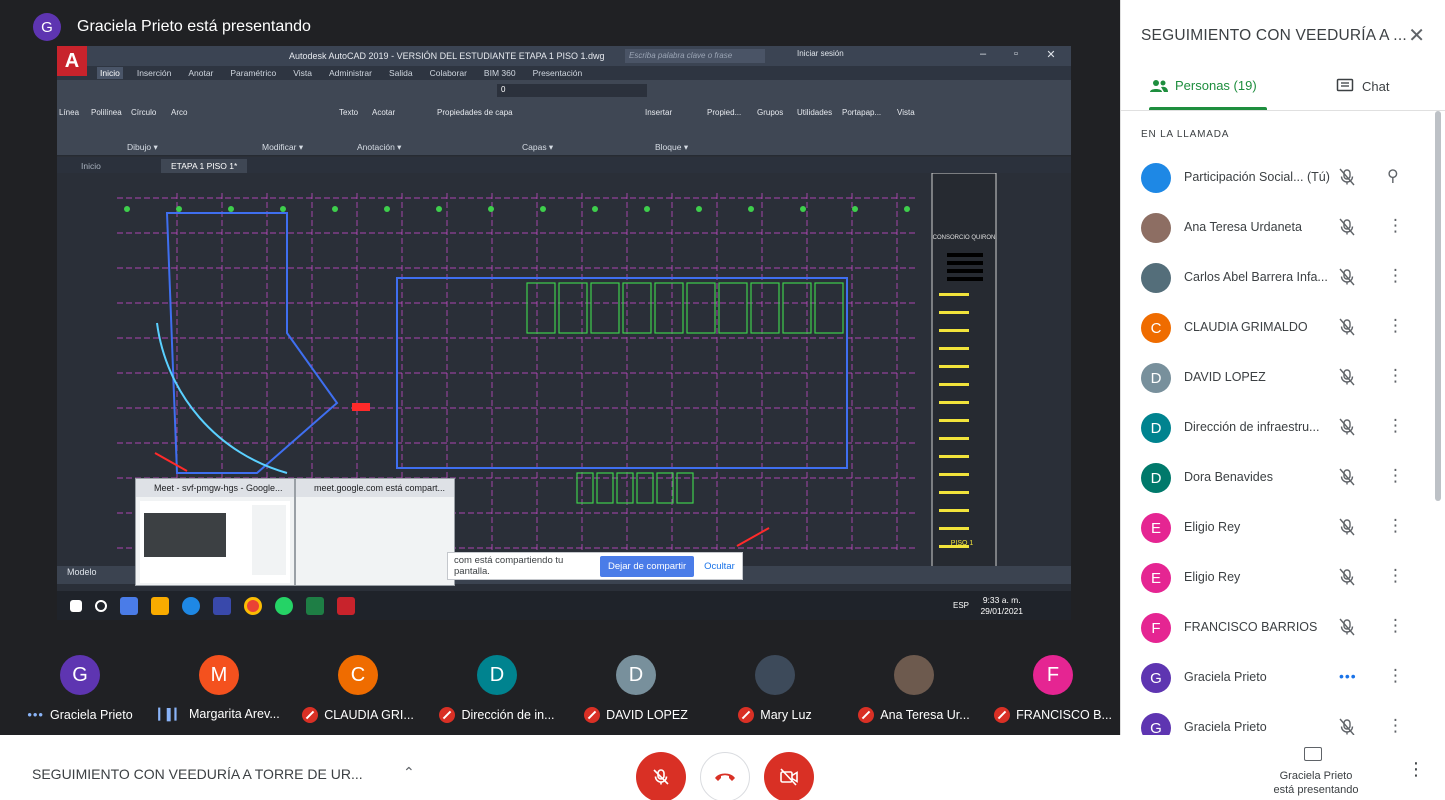  Describe the element at coordinates (179, 112) in the screenshot. I see `ribbon-button-3: Arco` at that location.